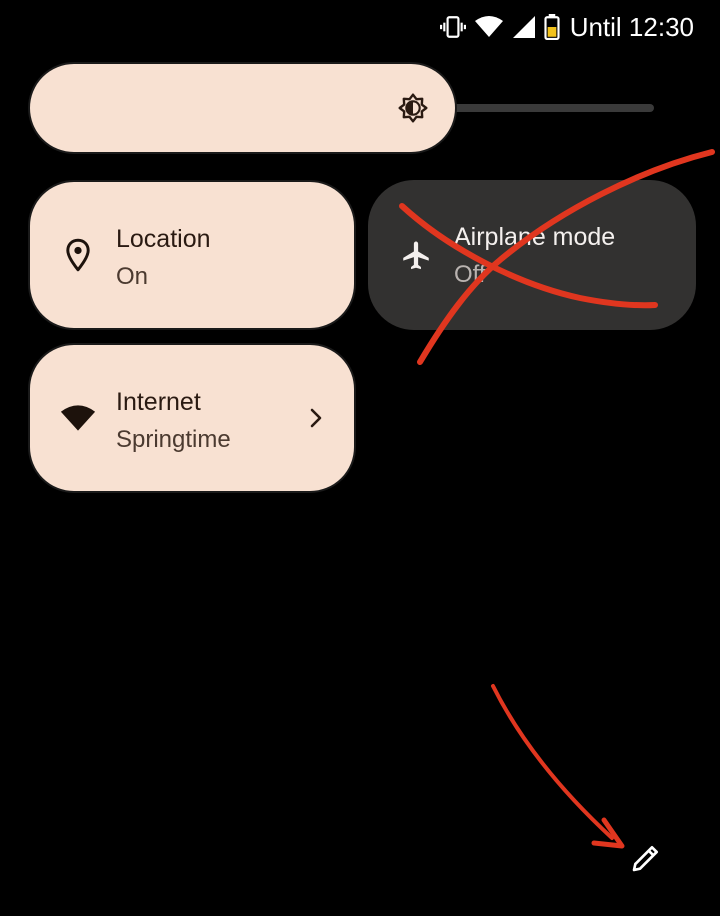  Describe the element at coordinates (416, 255) in the screenshot. I see `airplane-icon` at that location.